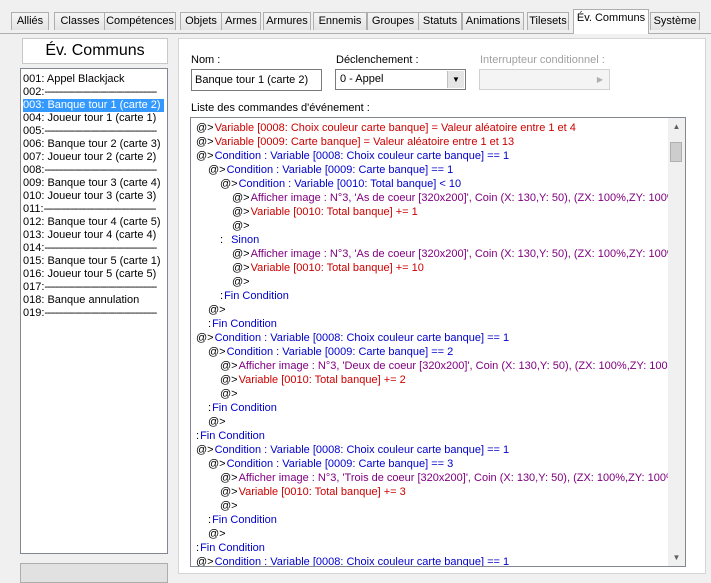 The width and height of the screenshot is (711, 583). I want to click on tab-2: Compétences, so click(140, 21).